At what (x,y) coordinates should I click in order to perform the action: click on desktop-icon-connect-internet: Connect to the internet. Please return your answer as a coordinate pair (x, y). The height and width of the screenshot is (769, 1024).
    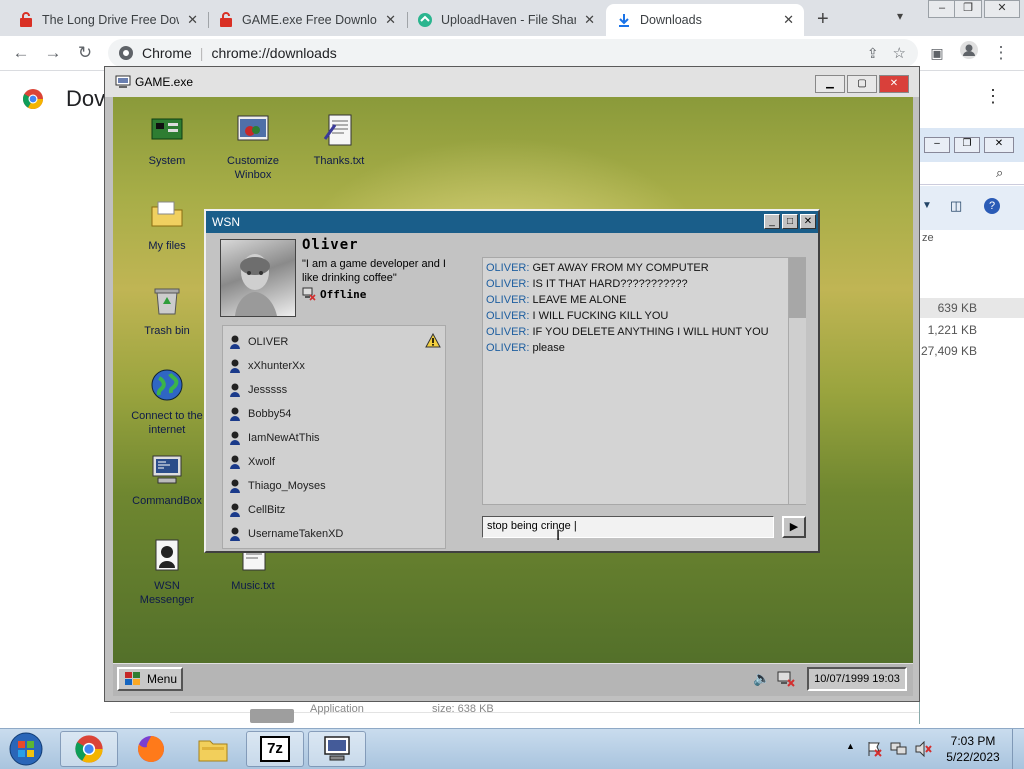
    Looking at the image, I should click on (167, 402).